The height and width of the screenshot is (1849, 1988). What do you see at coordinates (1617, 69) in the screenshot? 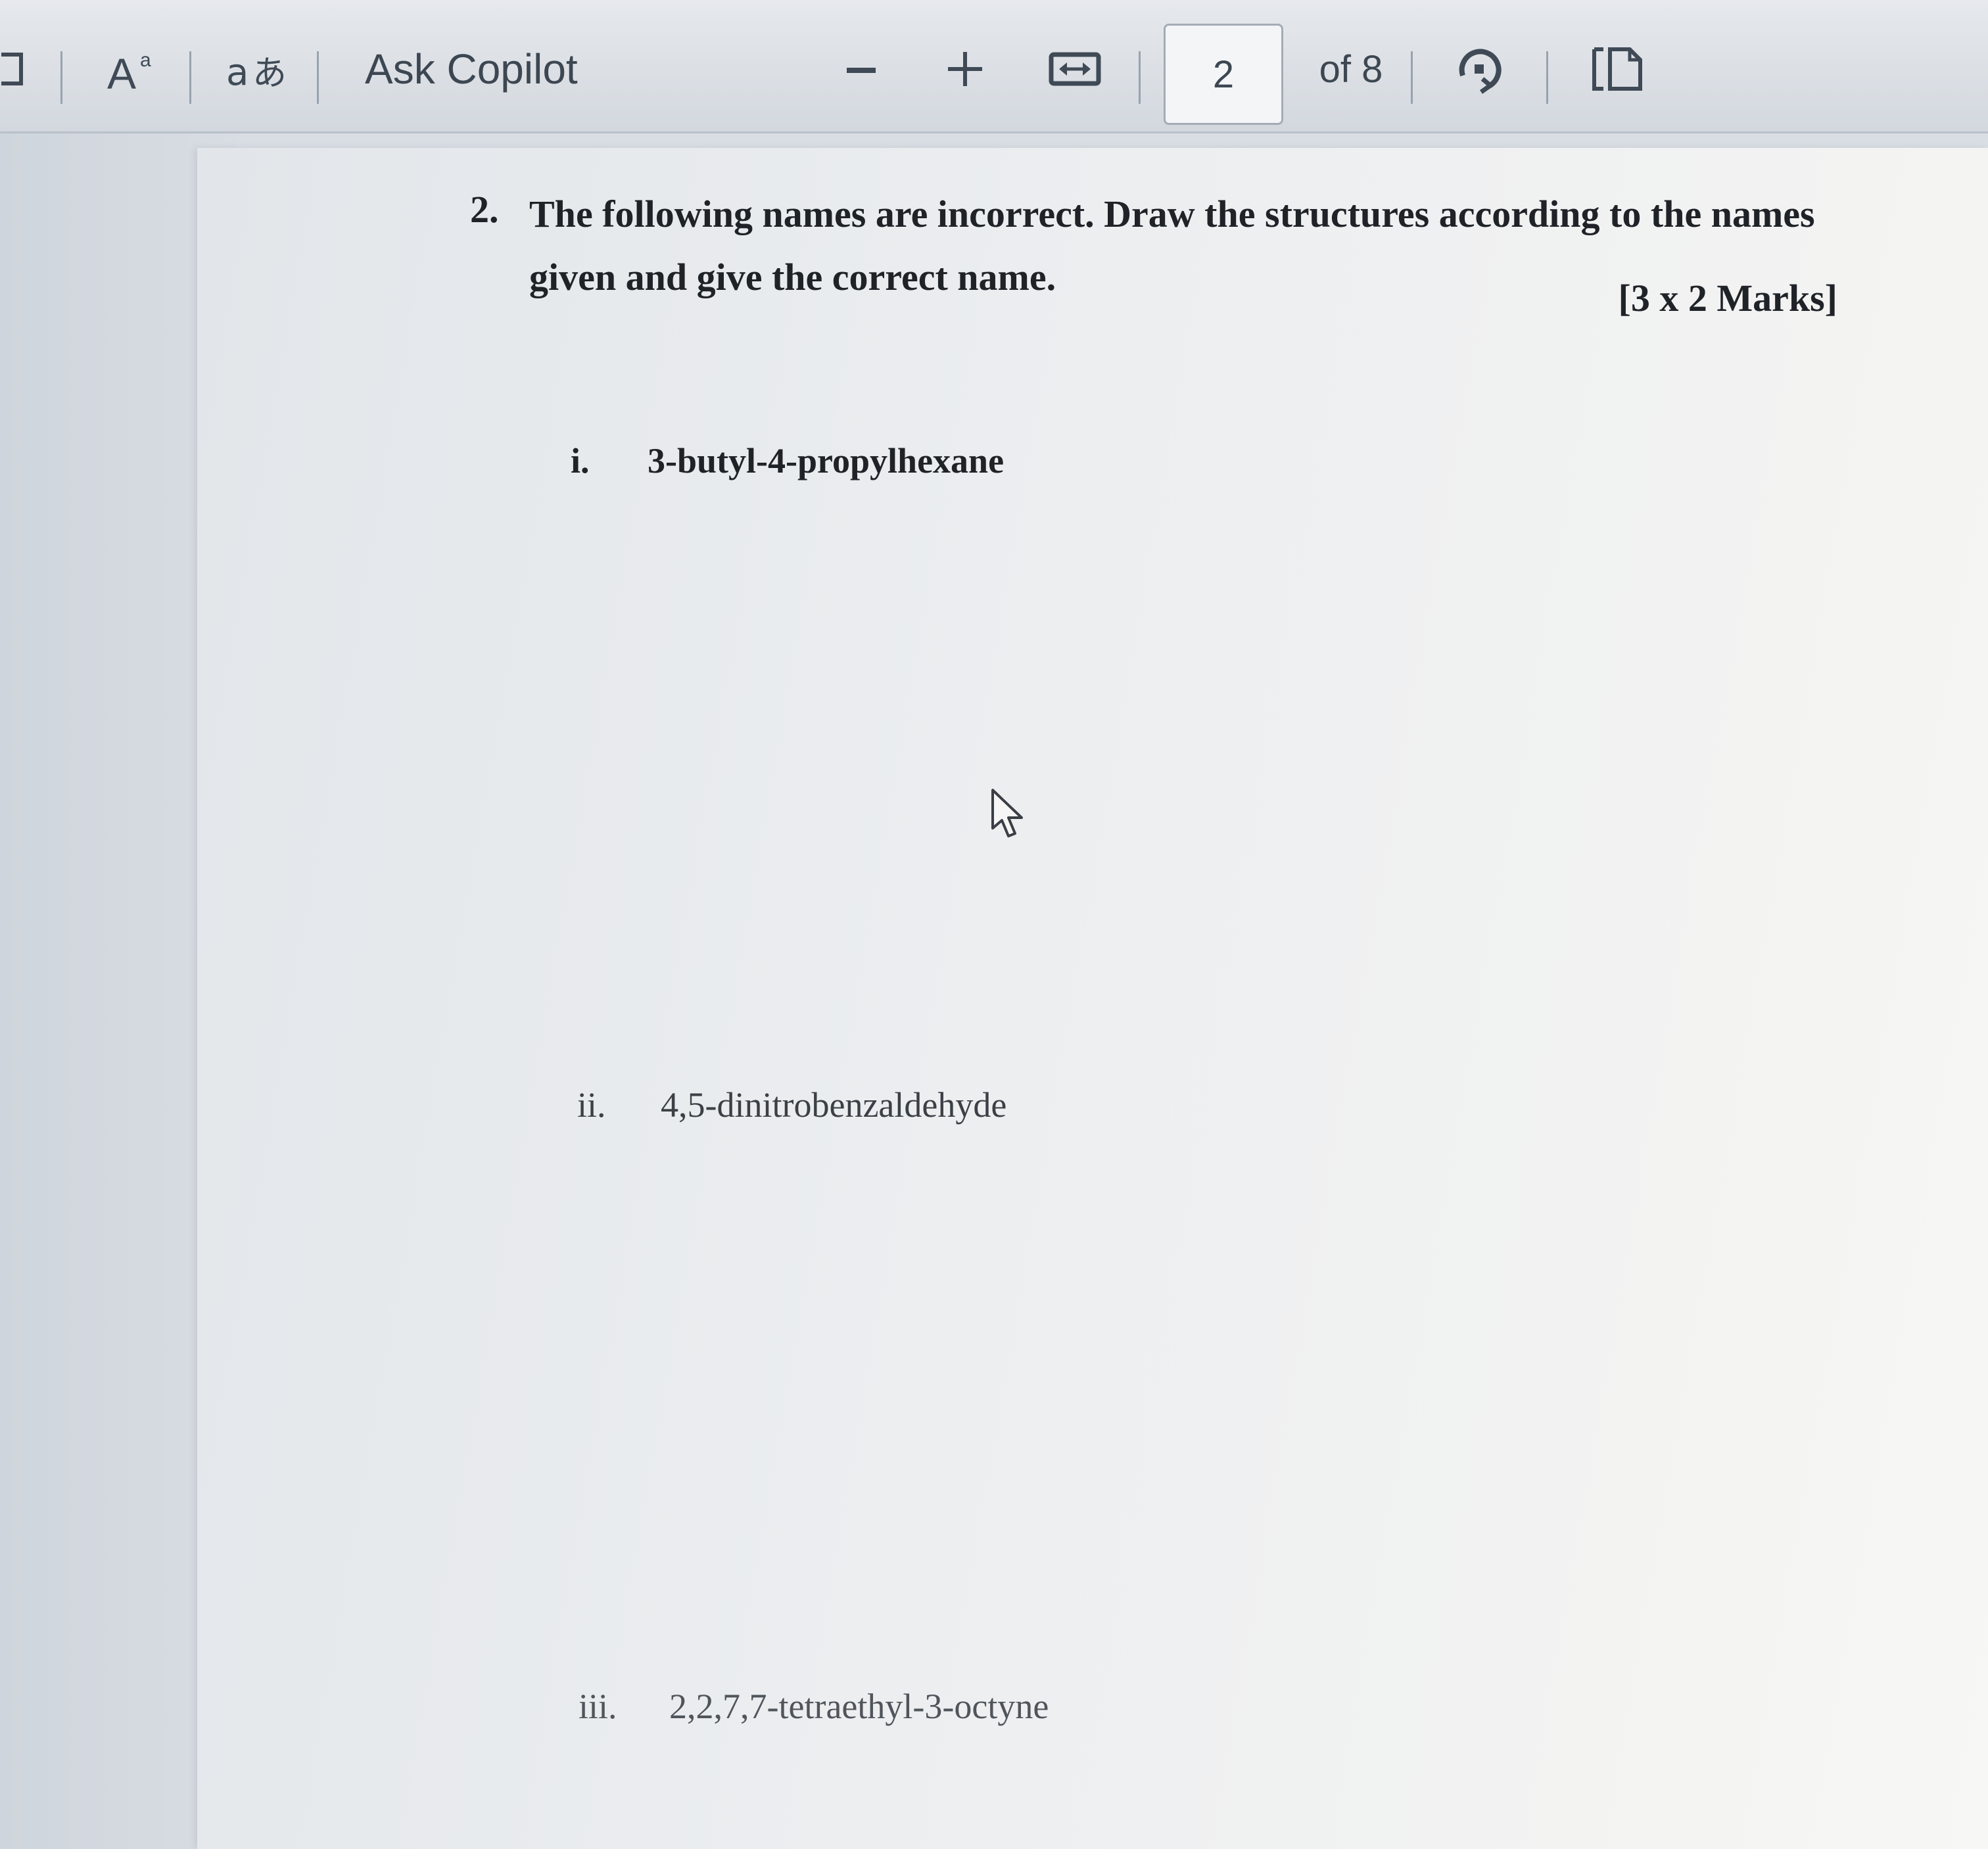
I see `page-view-icon` at bounding box center [1617, 69].